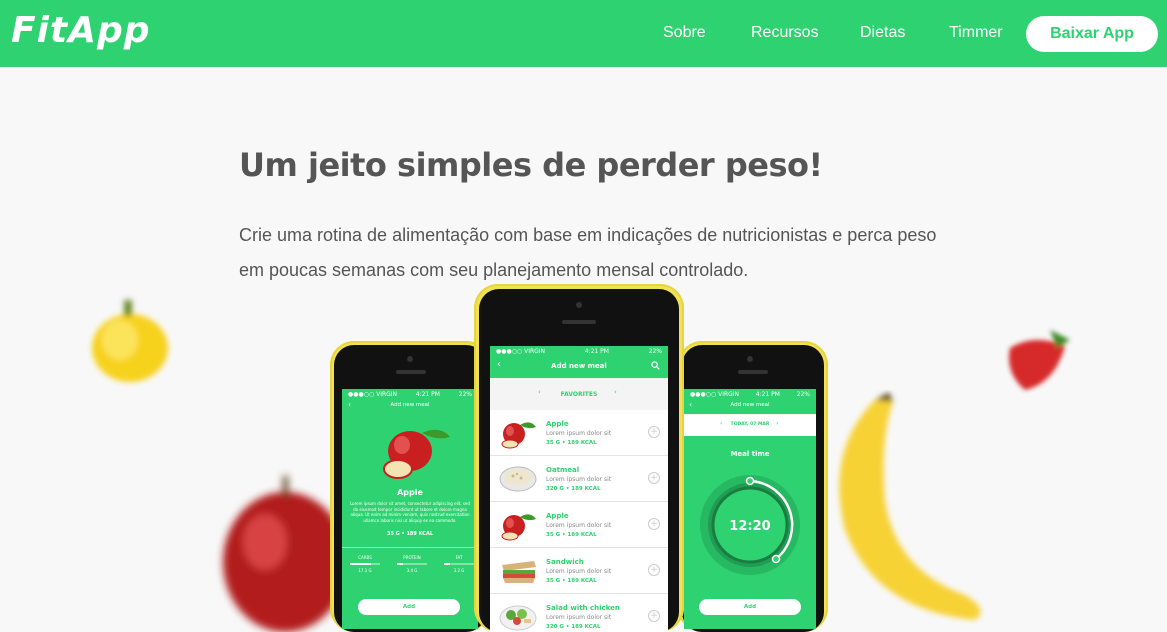  Describe the element at coordinates (410, 534) in the screenshot. I see `food-quantity: 35 G • 189 KCAL` at that location.